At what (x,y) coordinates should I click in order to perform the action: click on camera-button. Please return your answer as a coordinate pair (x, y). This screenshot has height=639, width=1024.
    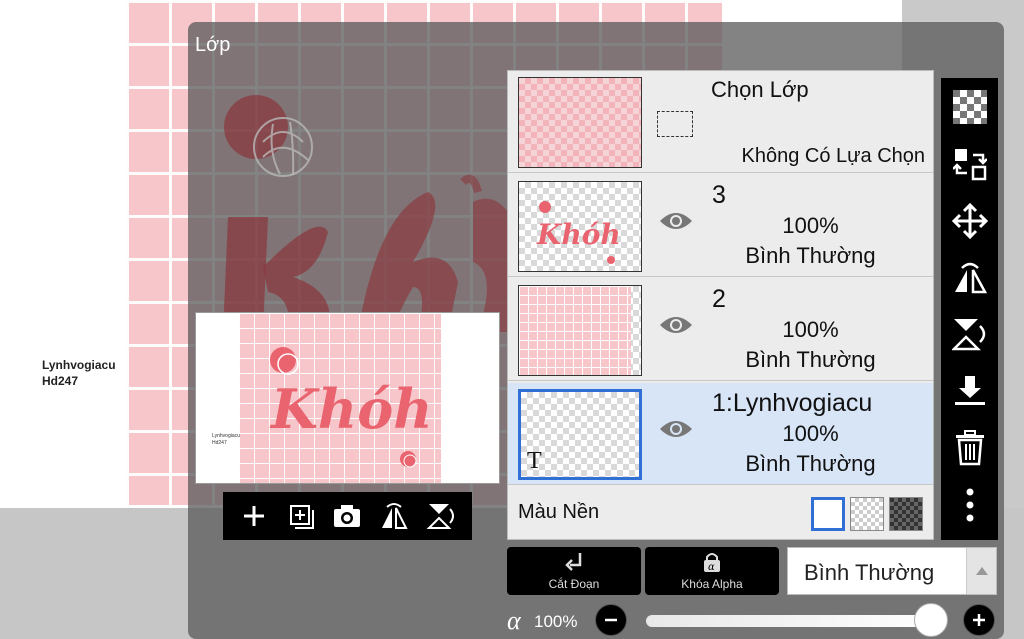
    Looking at the image, I should click on (347, 516).